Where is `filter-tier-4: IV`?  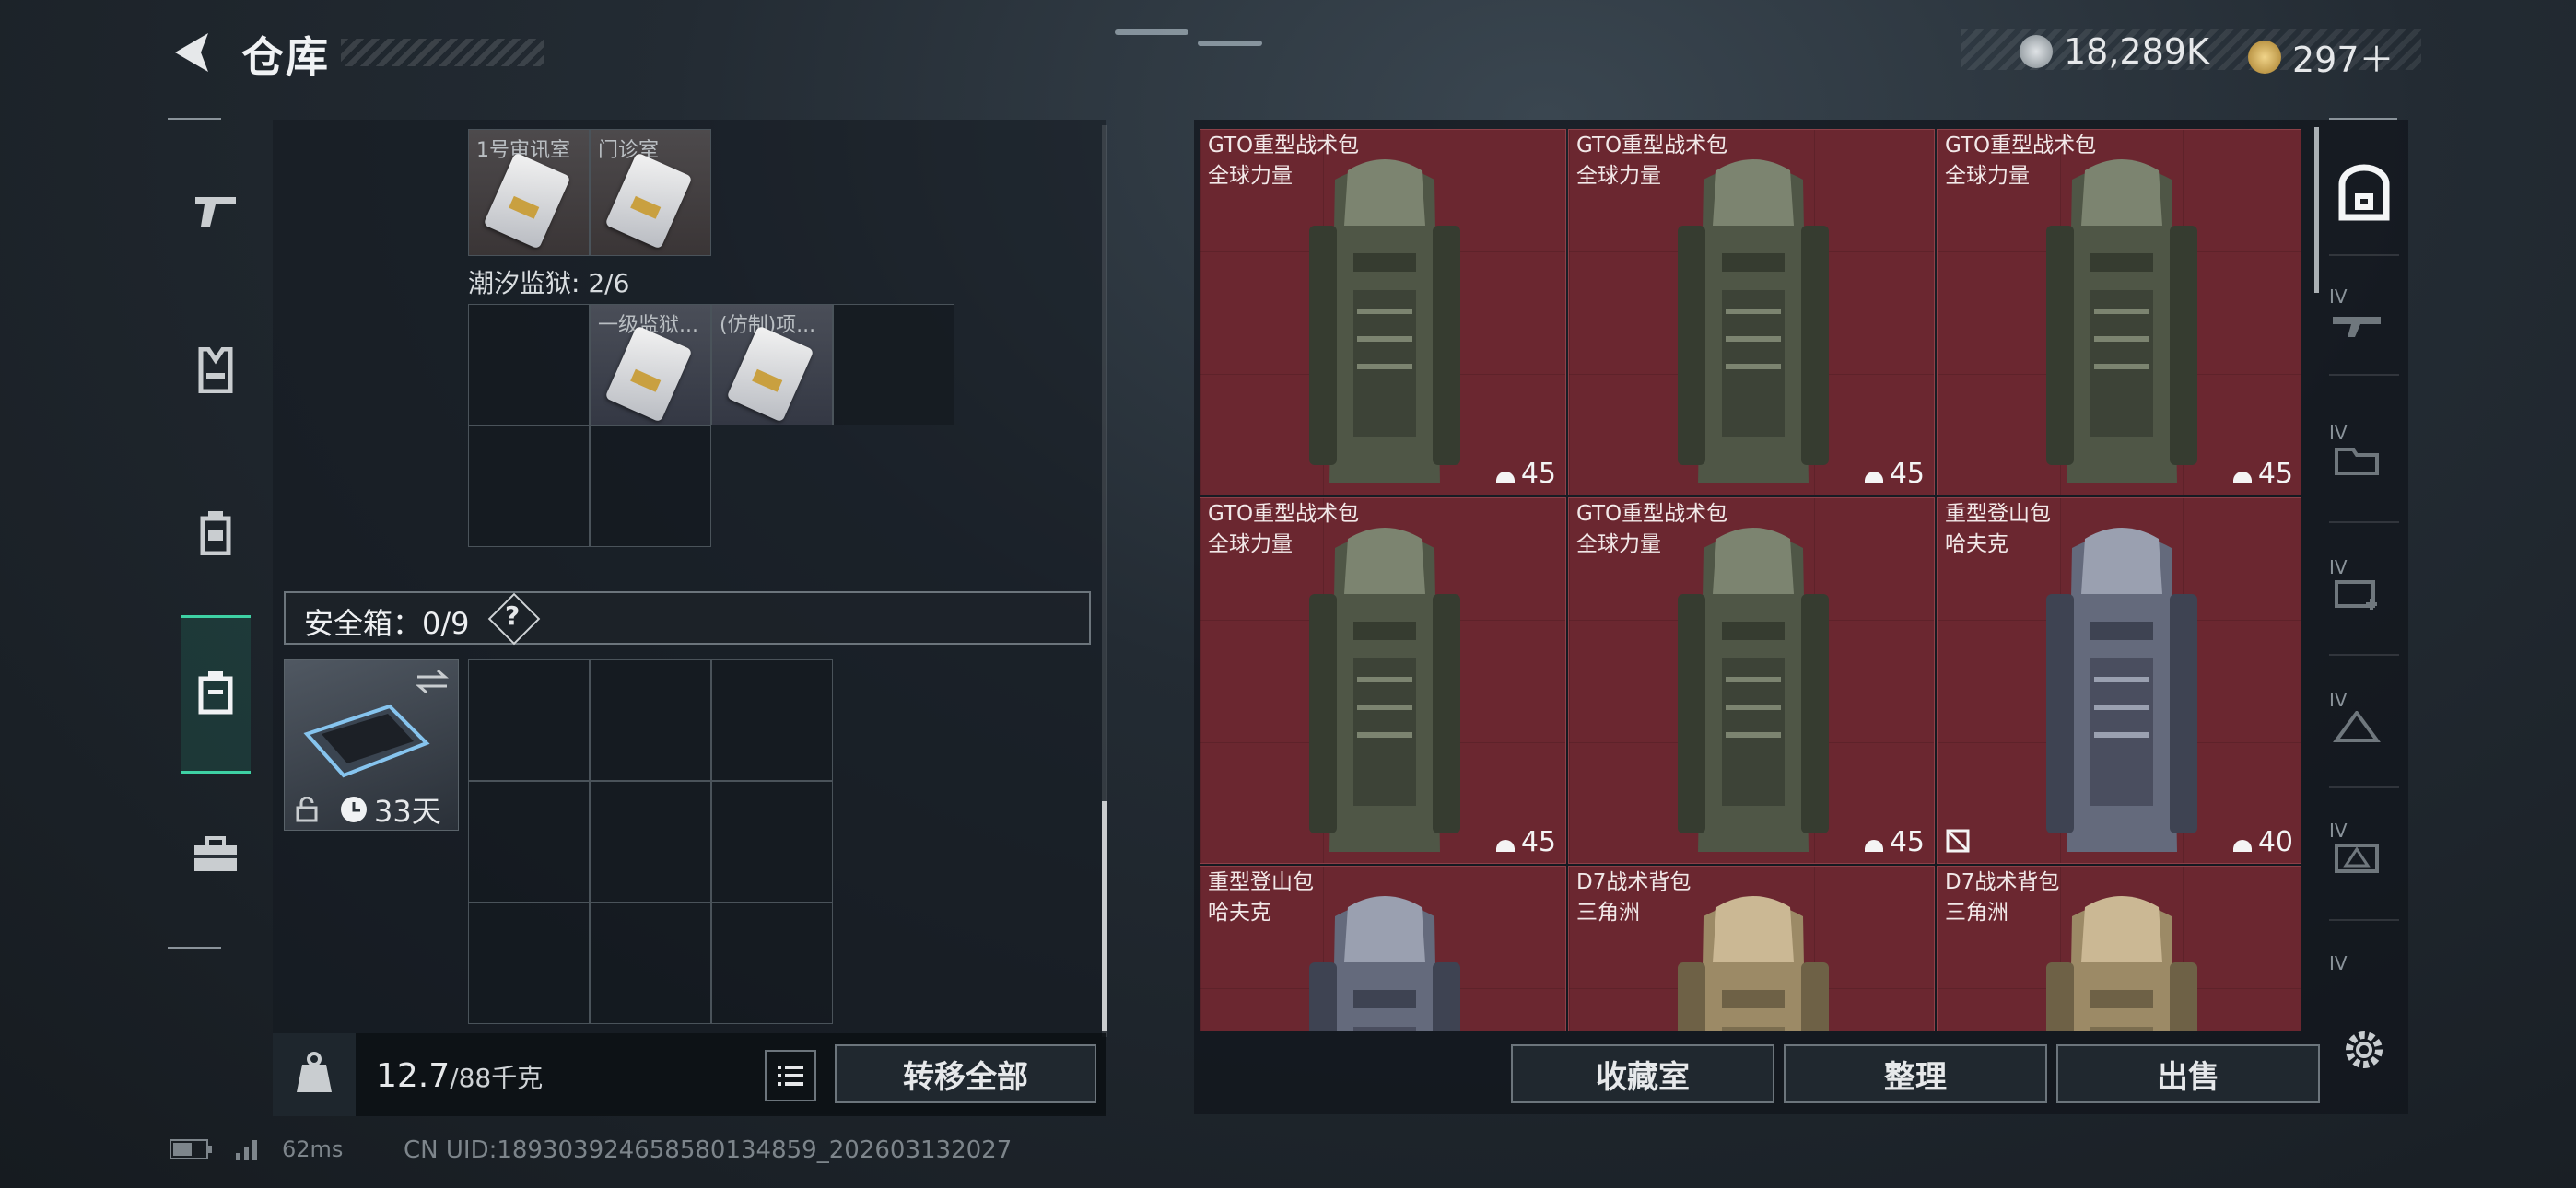 filter-tier-4: IV is located at coordinates (2364, 724).